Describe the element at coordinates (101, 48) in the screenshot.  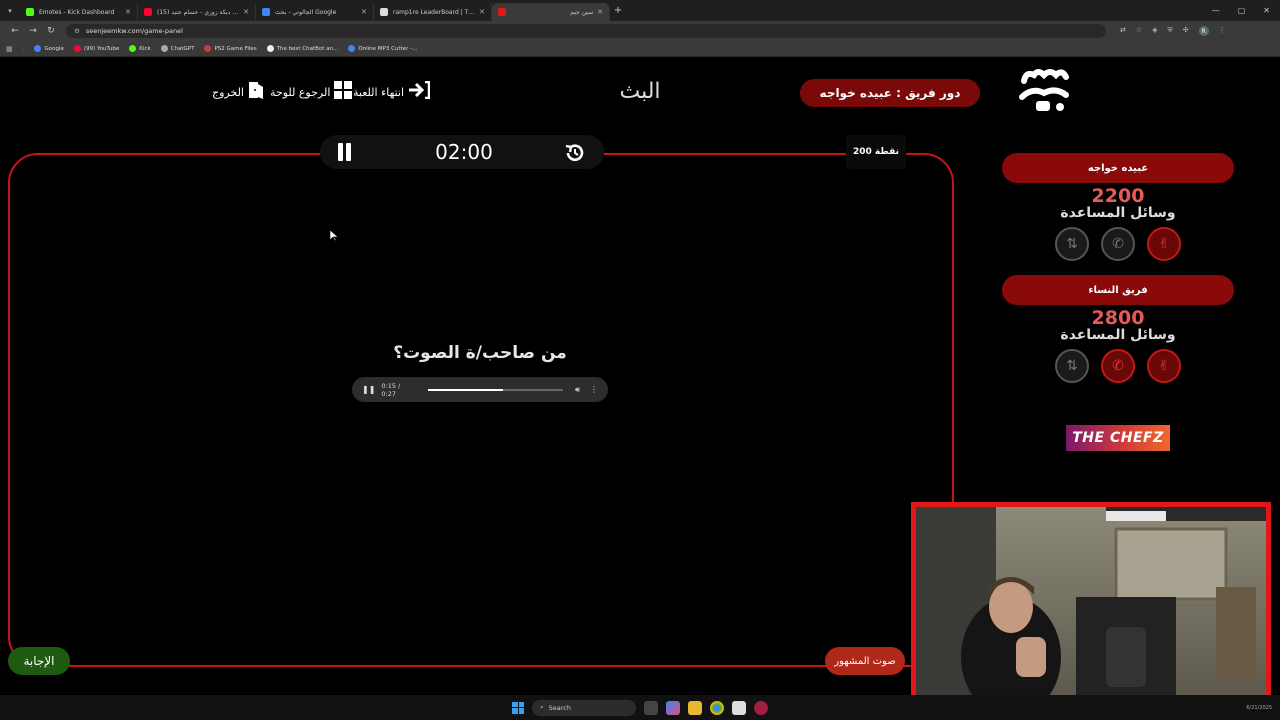
I see `bookmark-label: (99) YouTube` at that location.